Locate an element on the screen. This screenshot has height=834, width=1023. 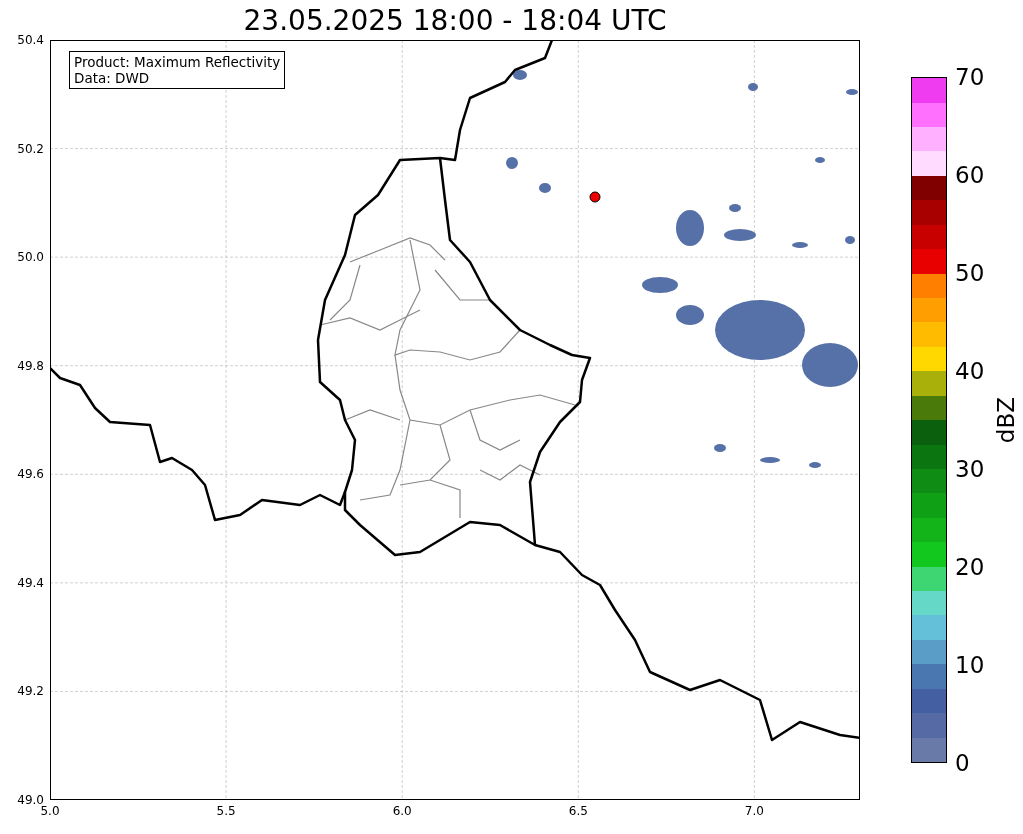
y-axis-label: 49.2 is located at coordinates (30, 691).